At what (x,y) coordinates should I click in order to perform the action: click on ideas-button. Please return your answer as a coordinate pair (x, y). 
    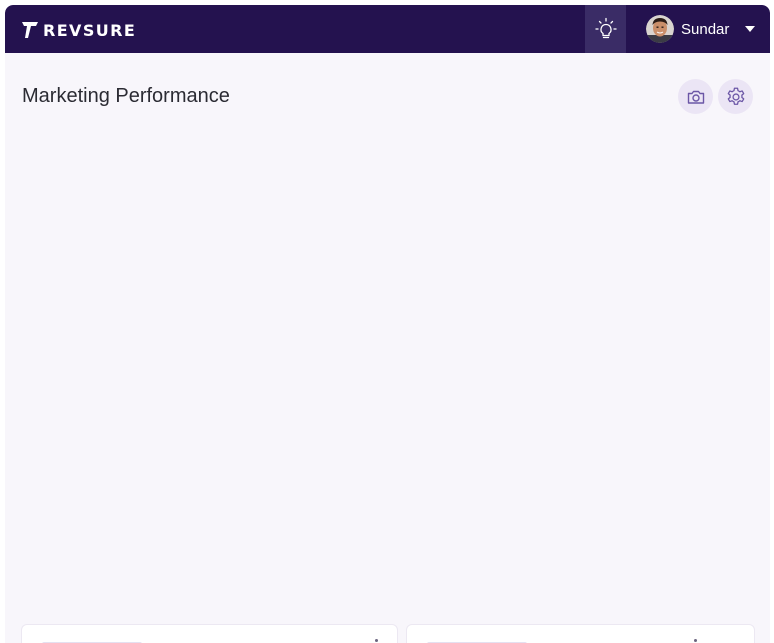
    Looking at the image, I should click on (605, 29).